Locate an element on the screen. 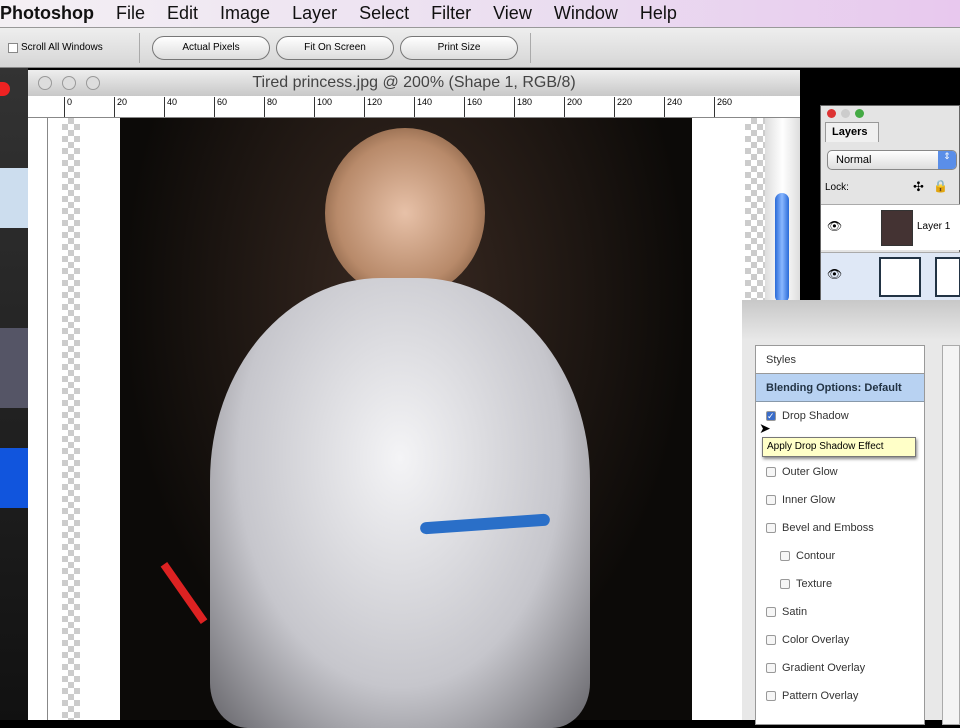 This screenshot has width=960, height=728. layers-panel: Layers Normal ⇕ Lock: ✣ 🔒 👁 Layer 1 👁 is located at coordinates (890, 202).